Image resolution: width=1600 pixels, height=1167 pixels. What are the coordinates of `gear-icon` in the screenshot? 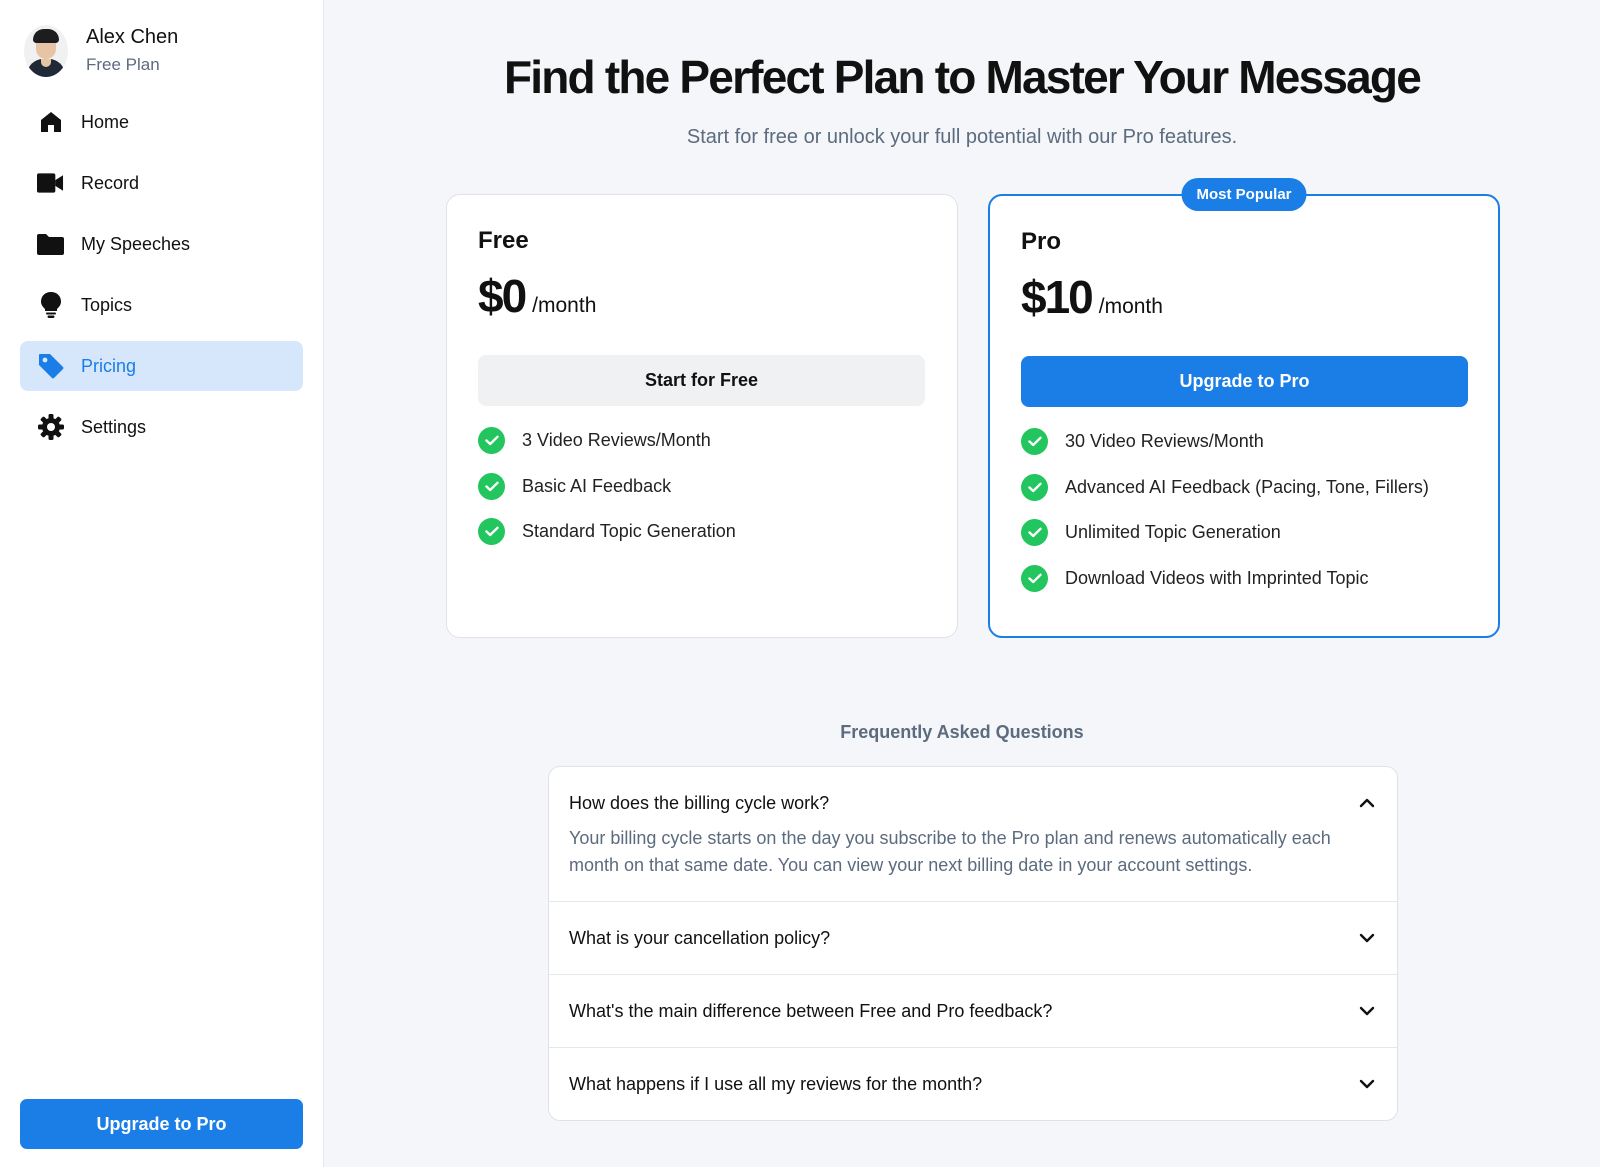 It's located at (50, 427).